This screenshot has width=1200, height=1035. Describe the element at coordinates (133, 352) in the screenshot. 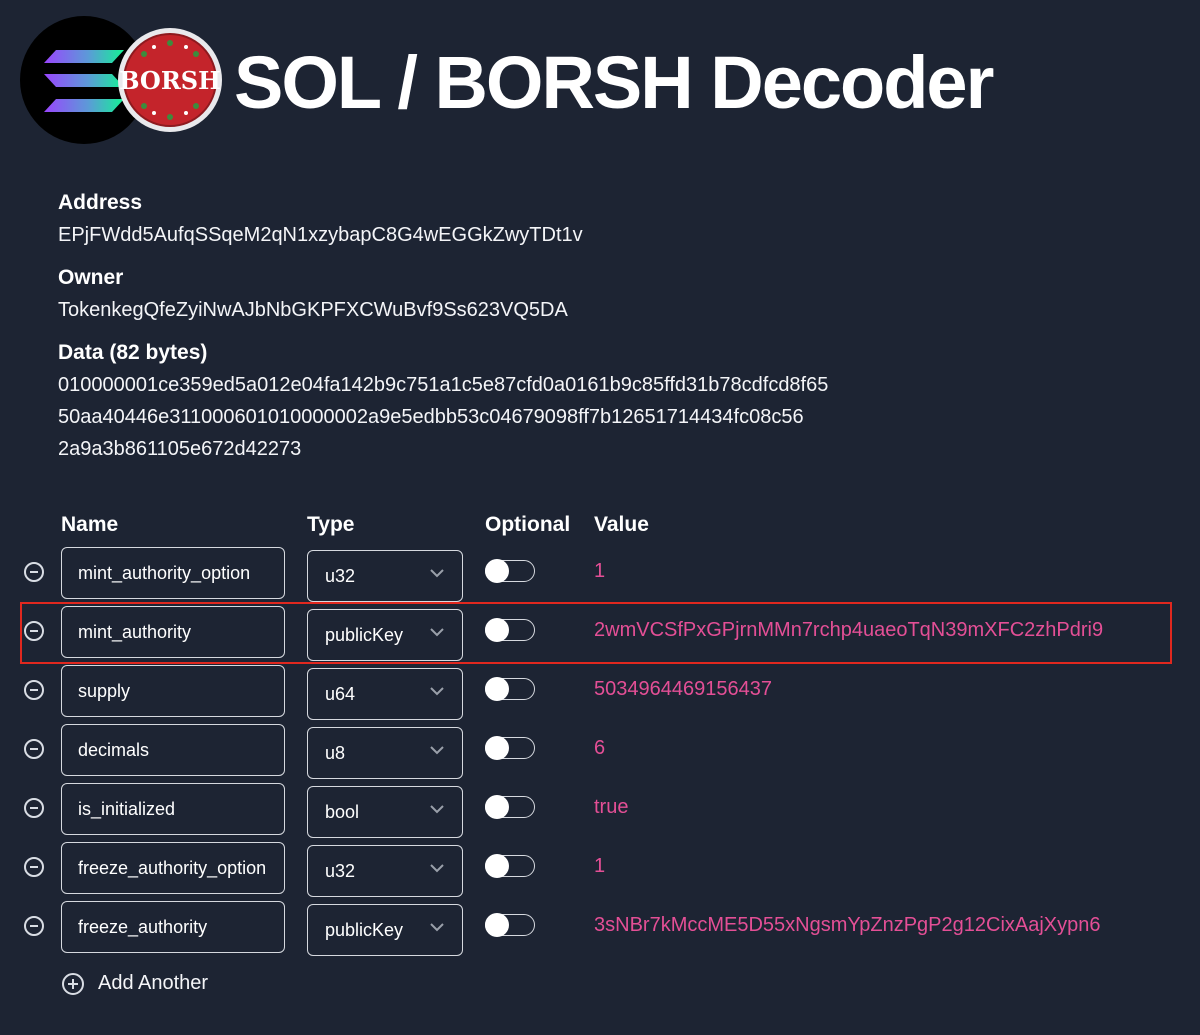

I see `data-label: Data (82 bytes)` at that location.